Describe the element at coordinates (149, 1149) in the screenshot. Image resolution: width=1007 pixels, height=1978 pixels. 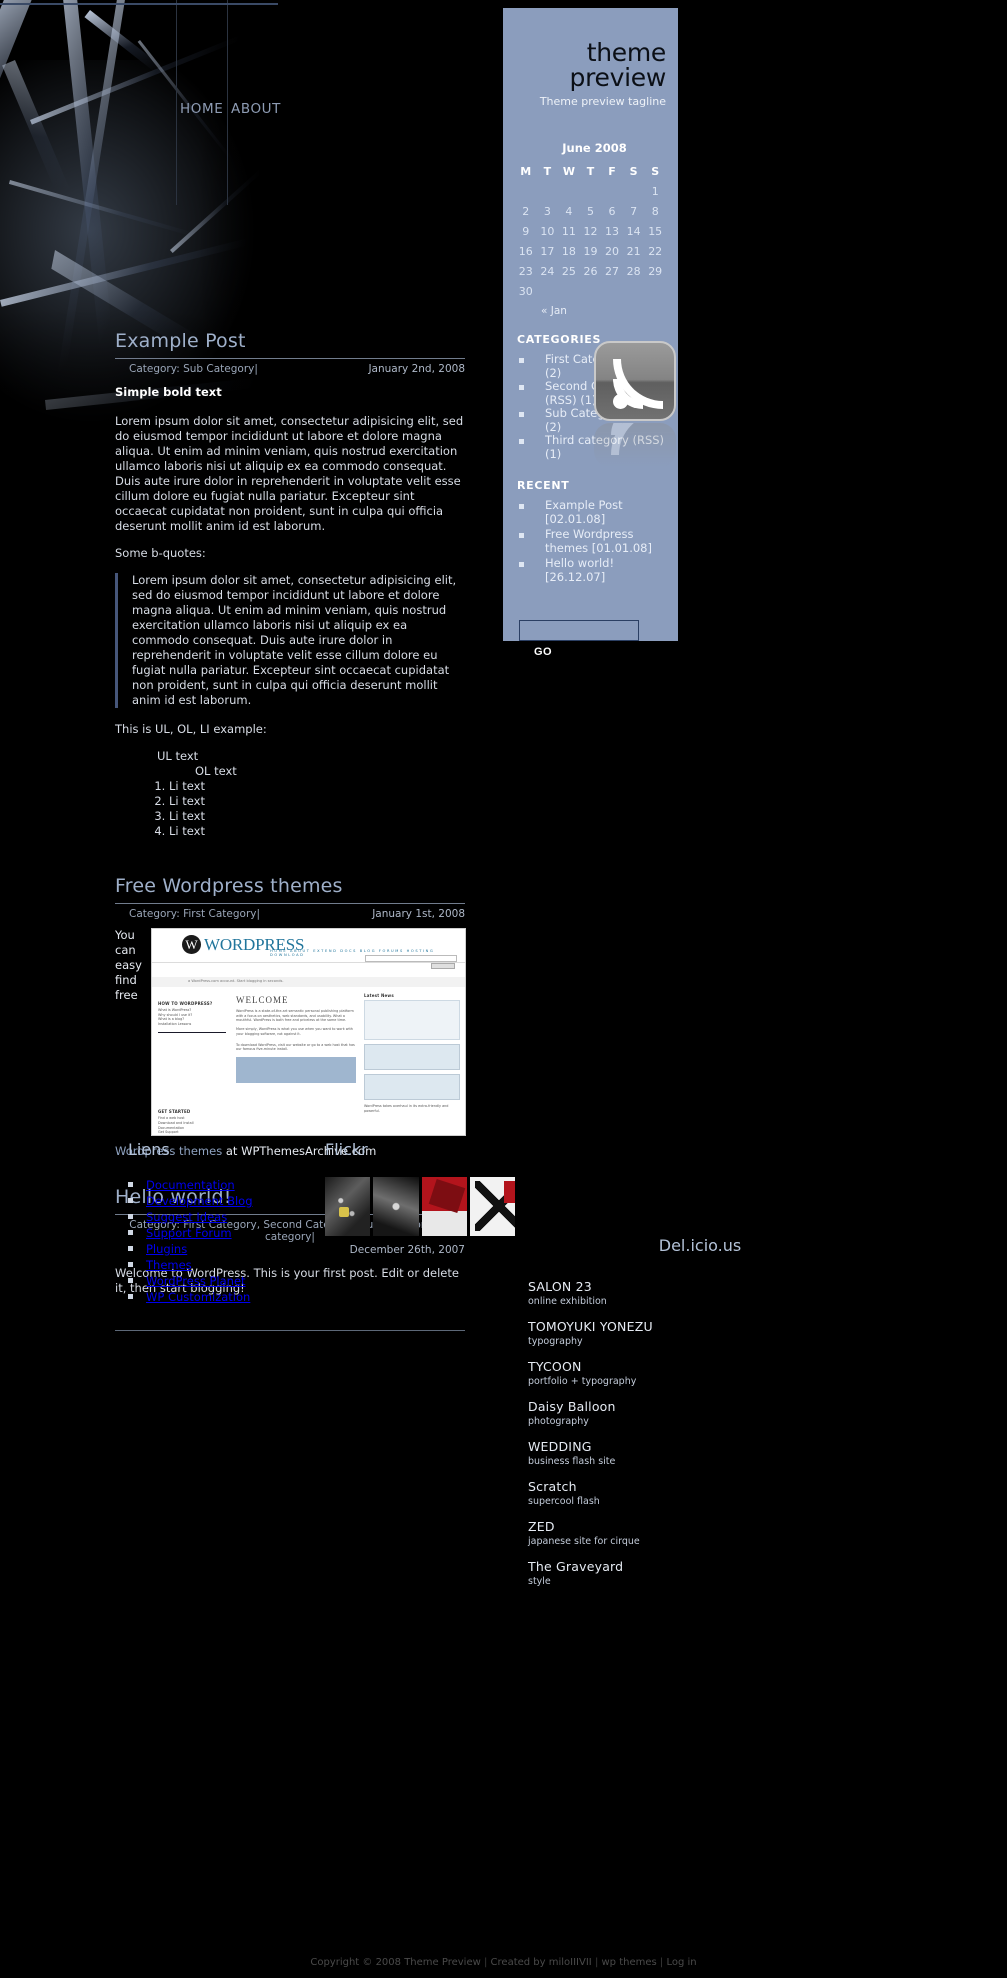
I see `liens-title: Liens` at that location.